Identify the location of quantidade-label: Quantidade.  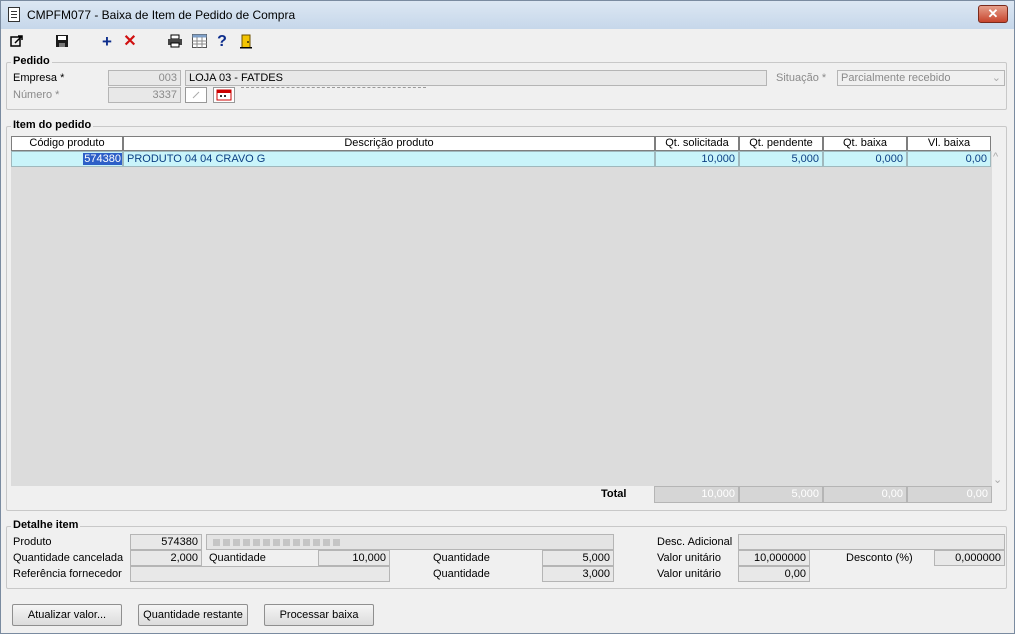
(237, 558).